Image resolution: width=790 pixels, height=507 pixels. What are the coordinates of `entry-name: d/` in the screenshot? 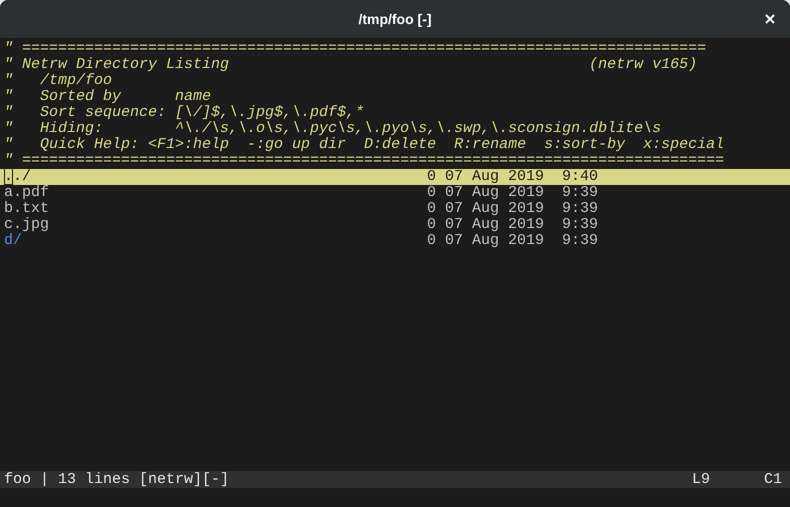 It's located at (14, 241).